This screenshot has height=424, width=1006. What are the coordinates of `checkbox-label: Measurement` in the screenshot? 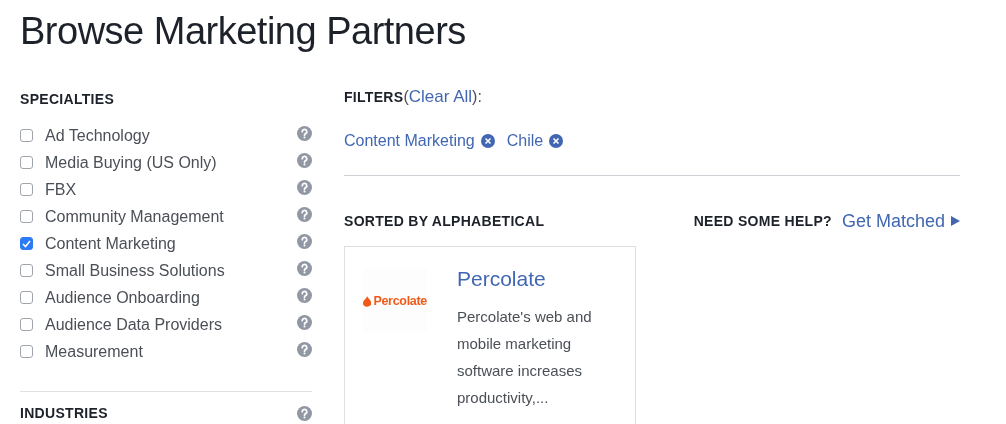 It's located at (171, 351).